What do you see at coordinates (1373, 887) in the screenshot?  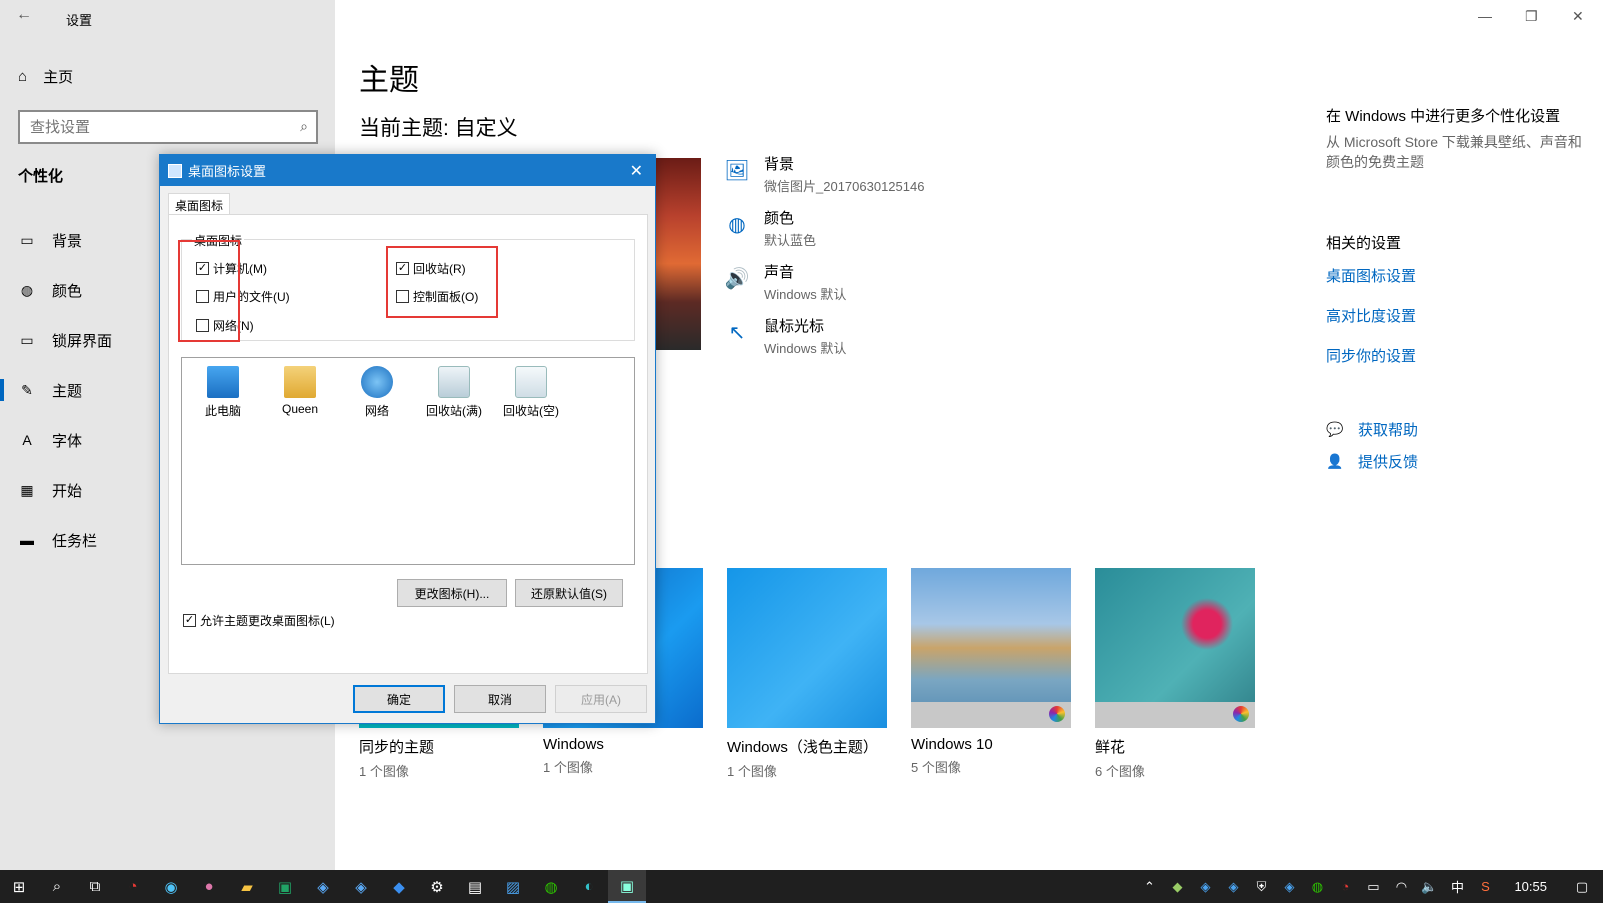 I see `battery-icon: ▭` at bounding box center [1373, 887].